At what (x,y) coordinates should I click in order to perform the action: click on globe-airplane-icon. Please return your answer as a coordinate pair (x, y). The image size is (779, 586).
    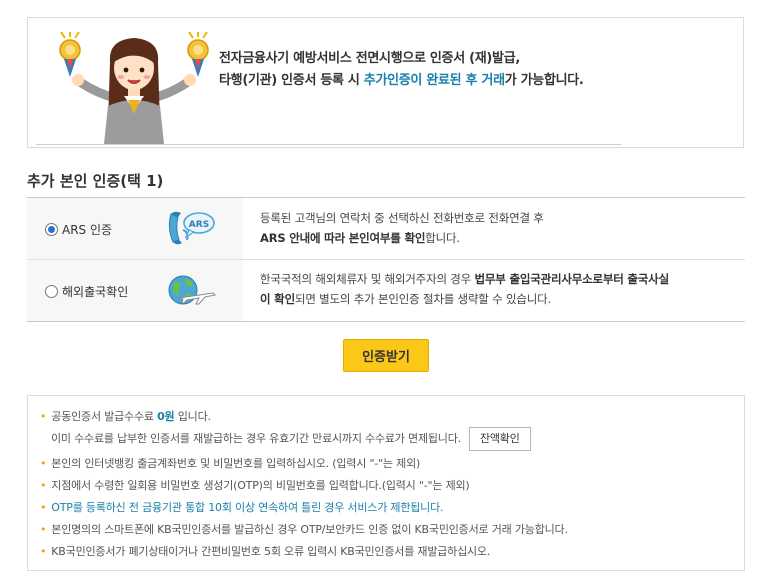
    Looking at the image, I should click on (192, 290).